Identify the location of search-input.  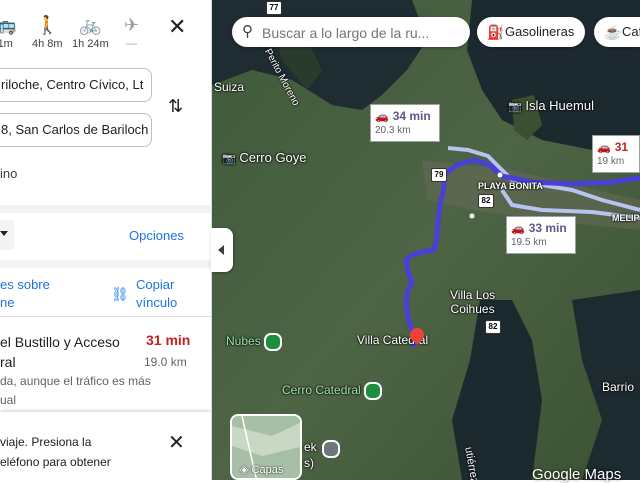
(362, 33).